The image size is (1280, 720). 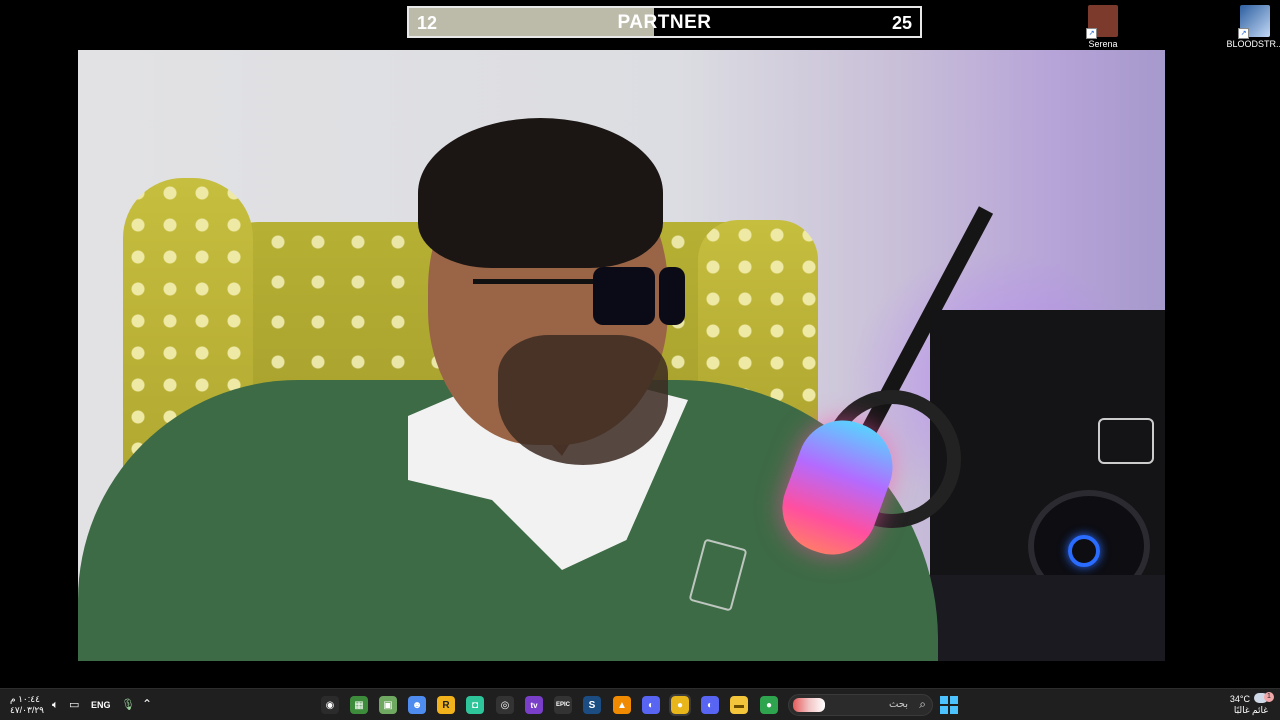 I want to click on search-icon: ⌕, so click(x=922, y=704).